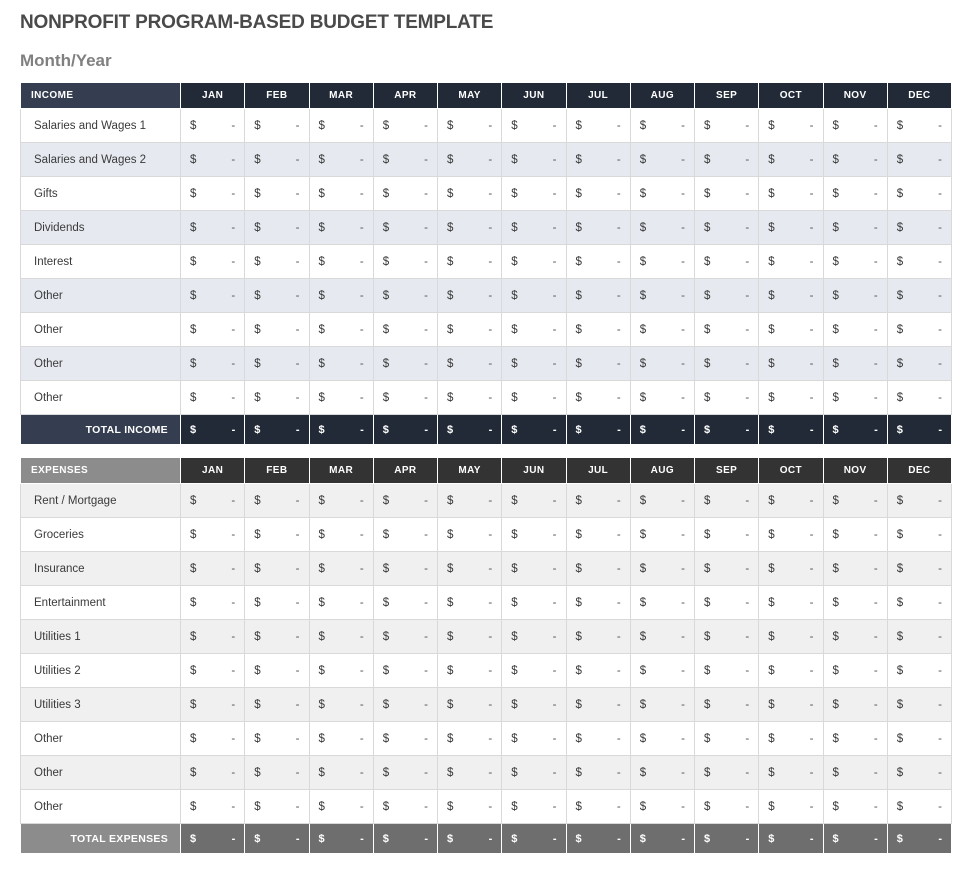  Describe the element at coordinates (662, 429) in the screenshot. I see `income-total-aug: $ -` at that location.